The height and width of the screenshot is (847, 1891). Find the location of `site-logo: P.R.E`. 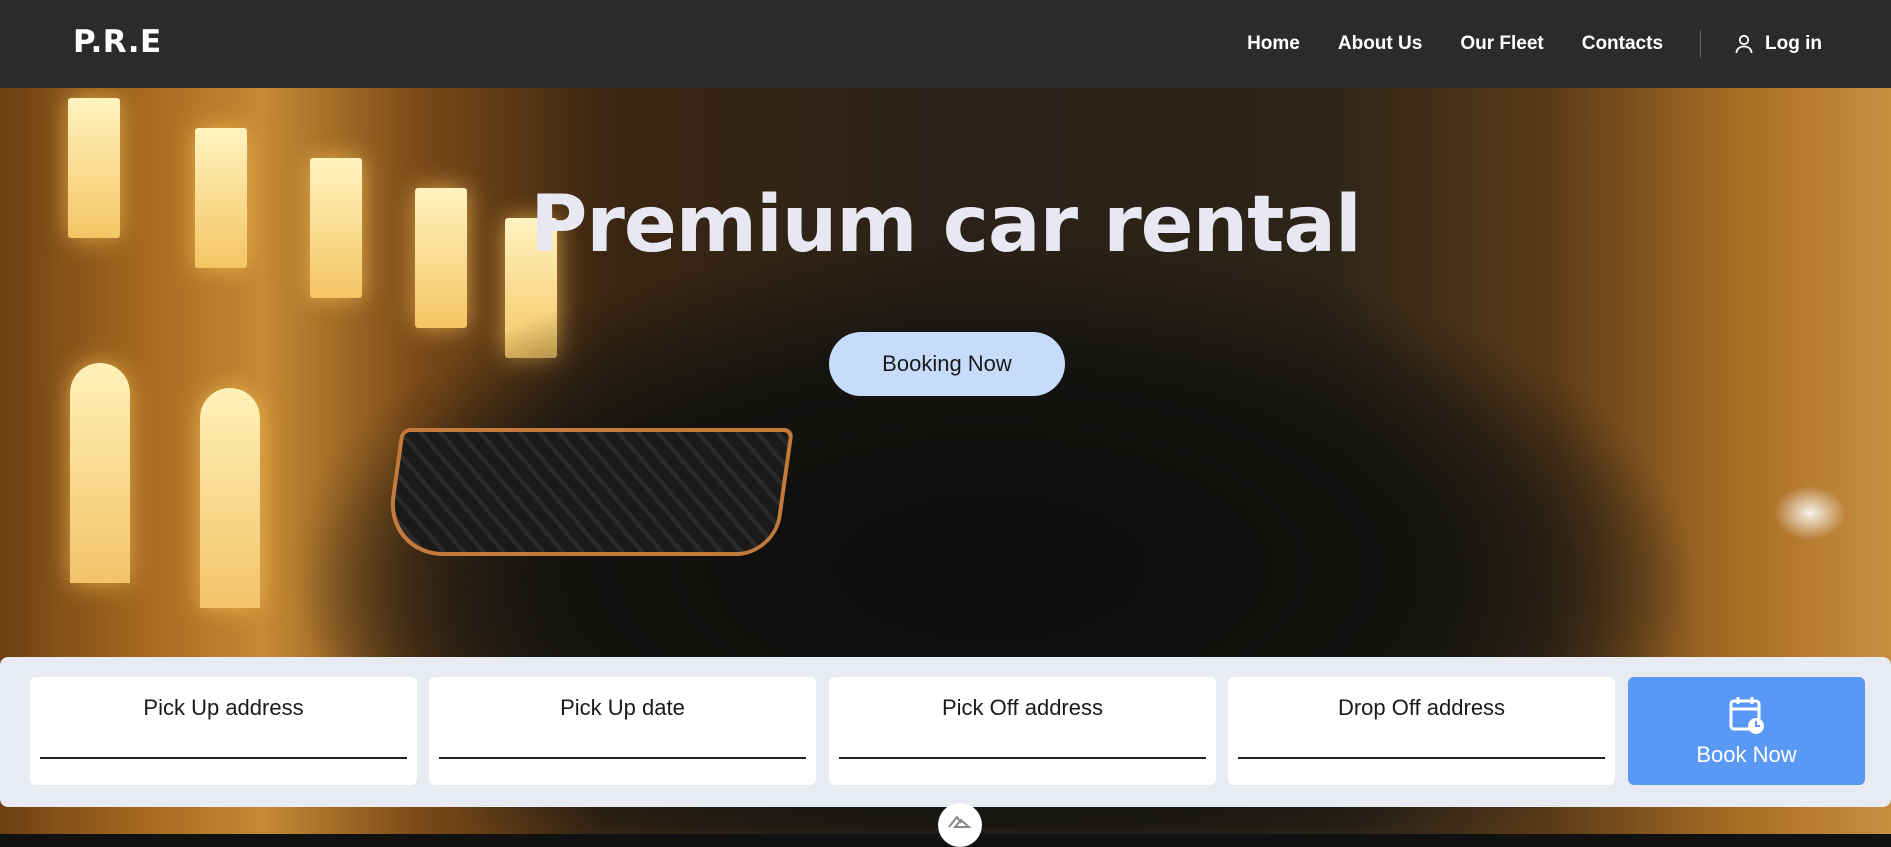

site-logo: P.R.E is located at coordinates (117, 42).